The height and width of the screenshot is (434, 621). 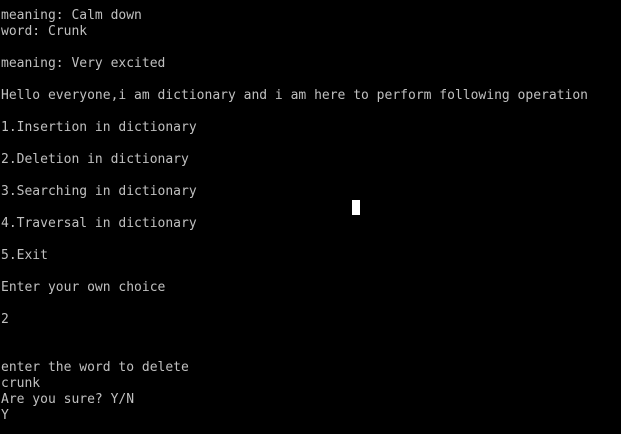 I want to click on menu-option-deletion: 2.Deletion in dictionary, so click(x=95, y=159).